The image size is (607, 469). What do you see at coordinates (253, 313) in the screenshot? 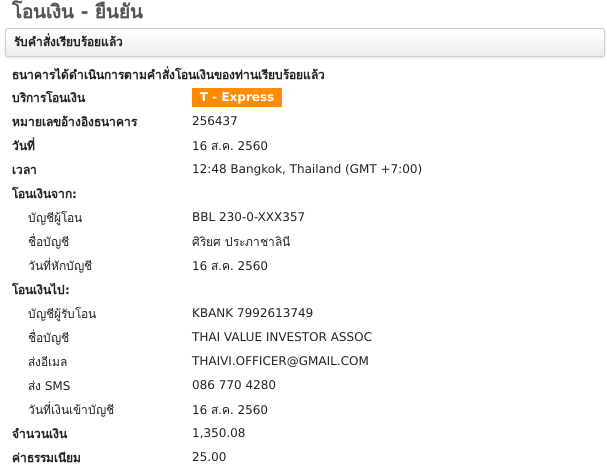
I see `field-value: KBANK 7992613749` at bounding box center [253, 313].